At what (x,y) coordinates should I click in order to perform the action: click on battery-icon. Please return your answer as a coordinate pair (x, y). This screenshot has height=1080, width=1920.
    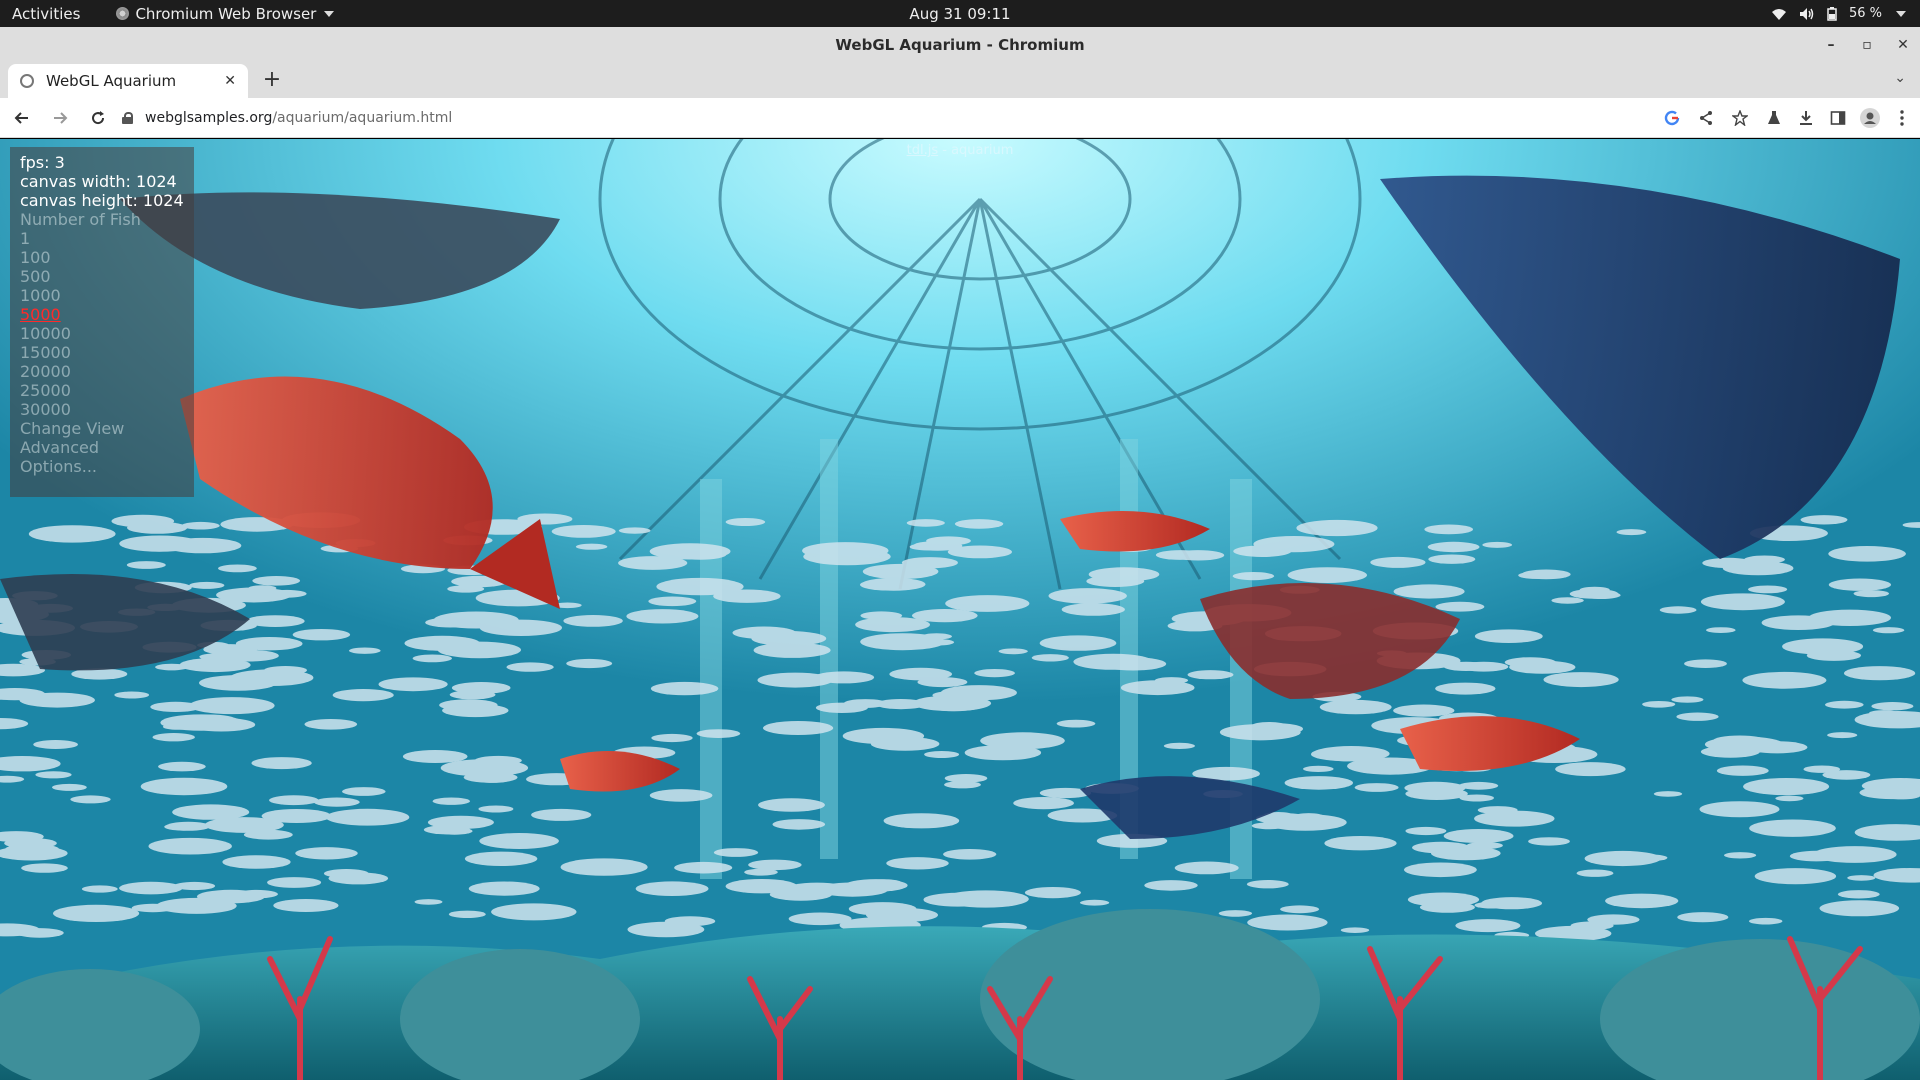
    Looking at the image, I should click on (1832, 13).